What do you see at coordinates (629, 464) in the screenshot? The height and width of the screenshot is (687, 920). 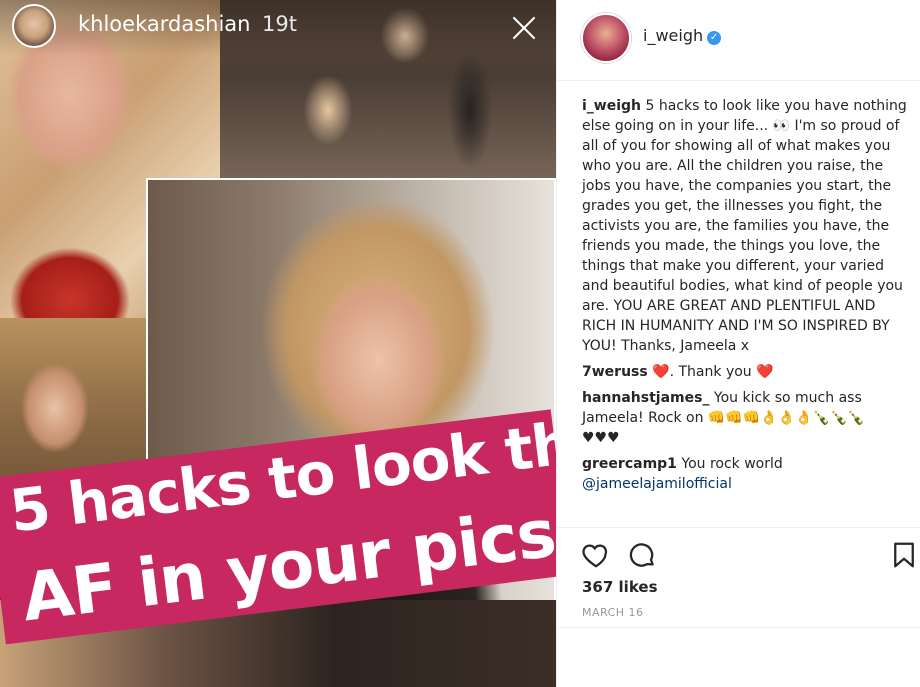 I see `comment-username: greercamp1` at bounding box center [629, 464].